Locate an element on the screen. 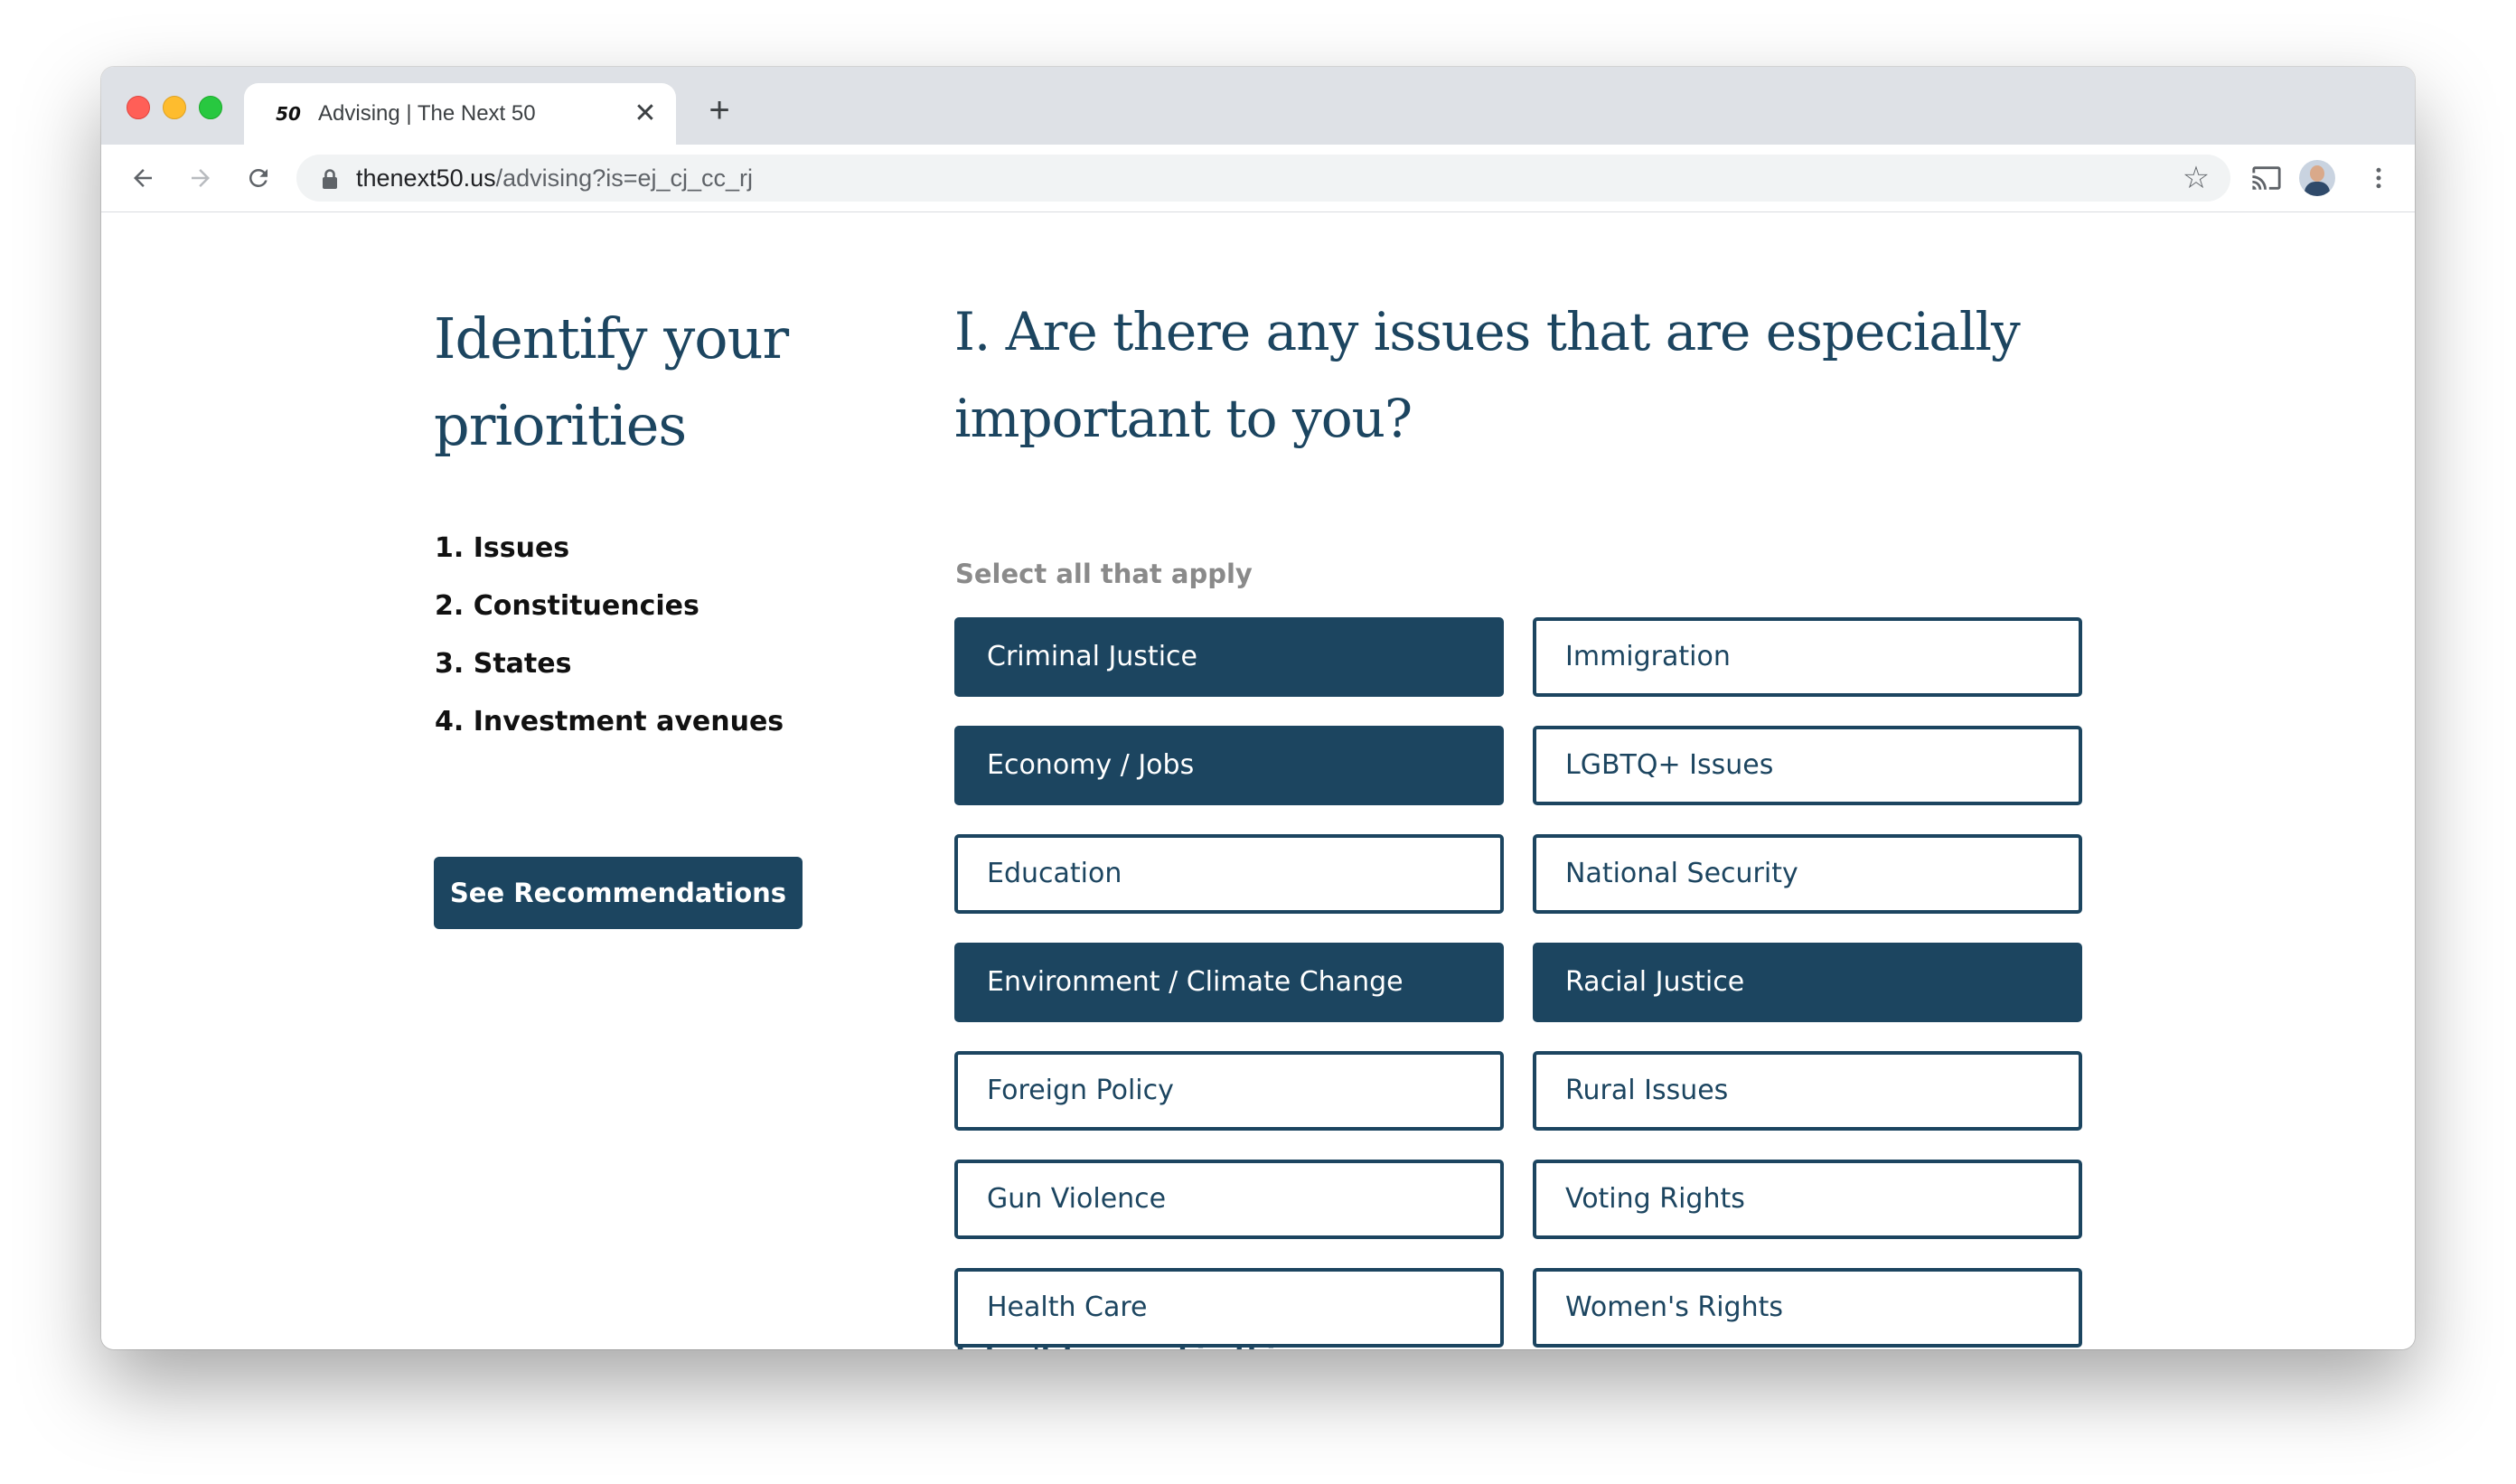 This screenshot has height=1484, width=2516. option-foreign-policy: Foreign Policy is located at coordinates (1229, 1091).